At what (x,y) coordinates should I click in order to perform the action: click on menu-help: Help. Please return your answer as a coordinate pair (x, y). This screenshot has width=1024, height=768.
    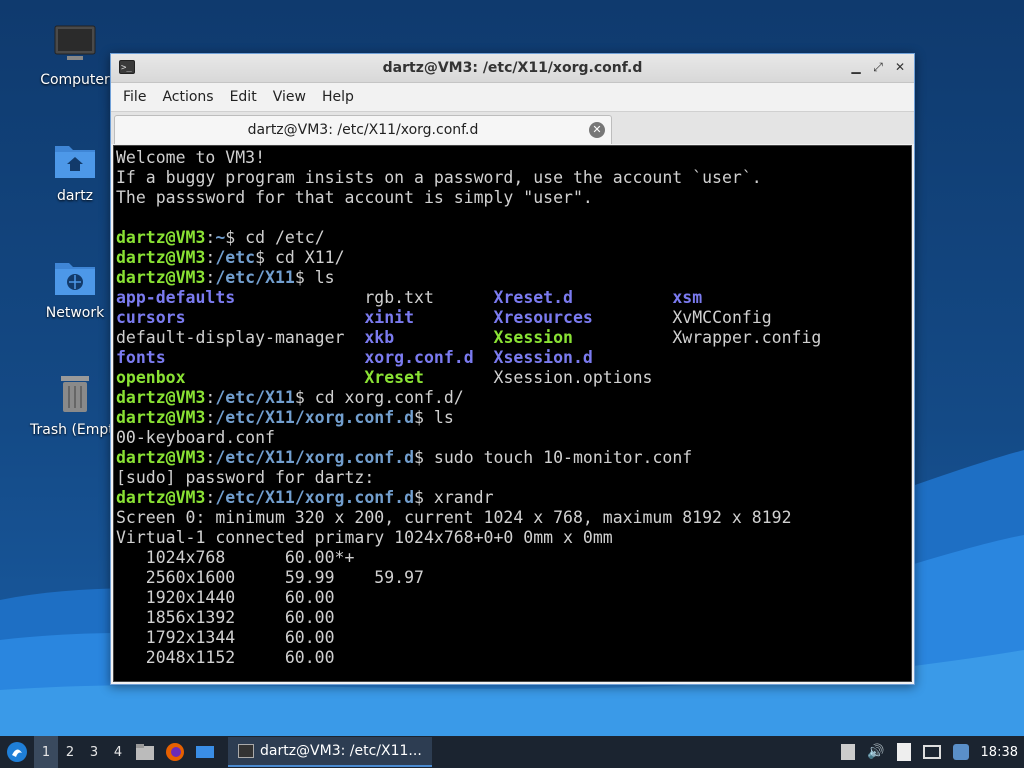
    Looking at the image, I should click on (338, 97).